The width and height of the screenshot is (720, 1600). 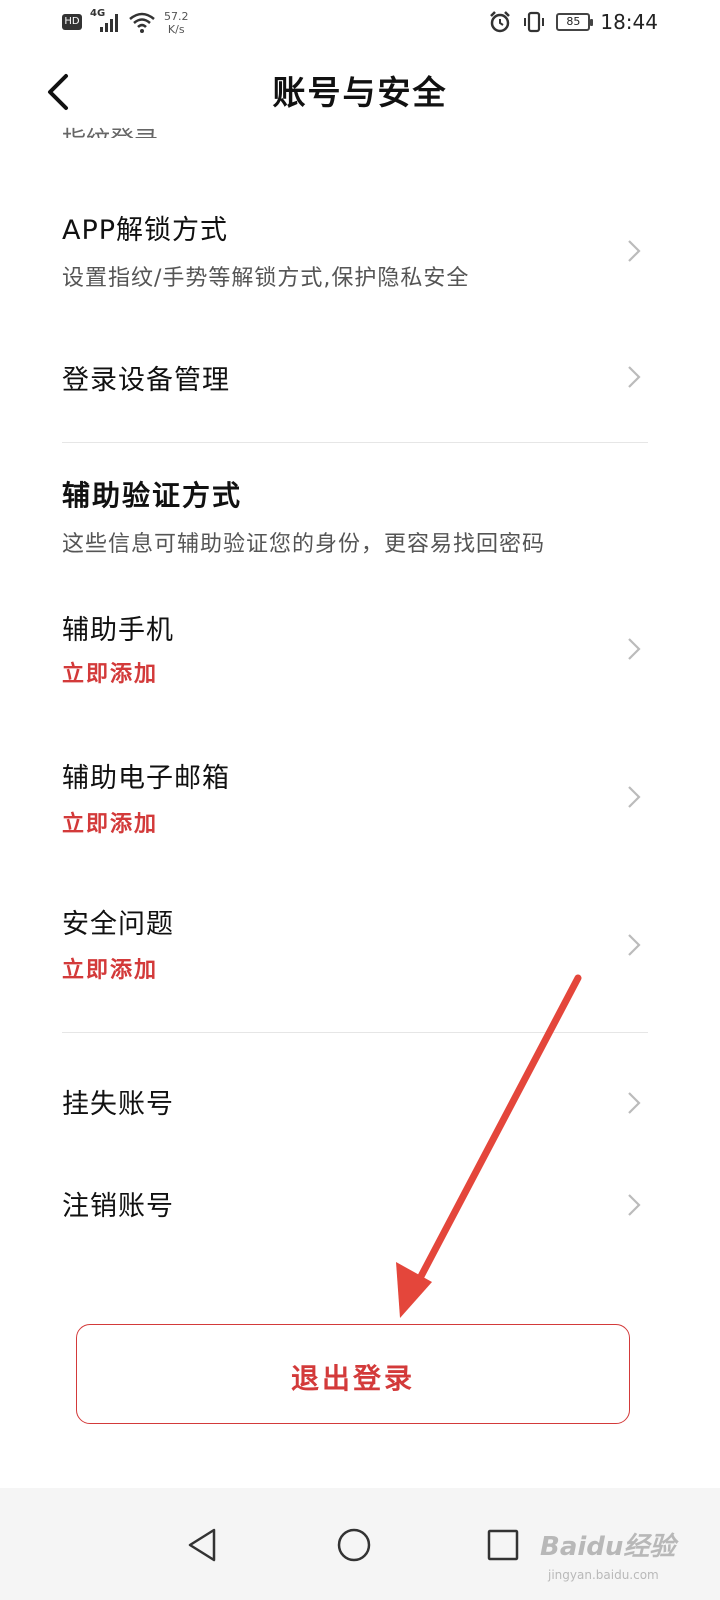 I want to click on aux-email-row: 辅助电子邮箱 立即添加, so click(x=360, y=799).